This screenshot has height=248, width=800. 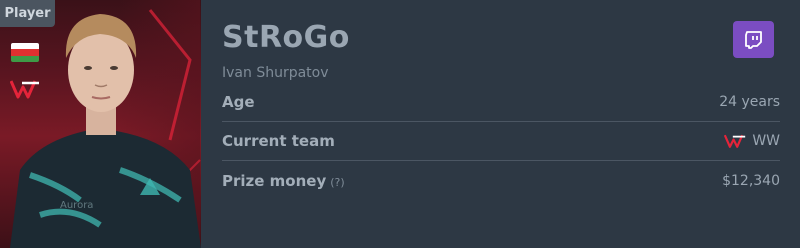 What do you see at coordinates (286, 37) in the screenshot?
I see `player-nickname: StRoGo` at bounding box center [286, 37].